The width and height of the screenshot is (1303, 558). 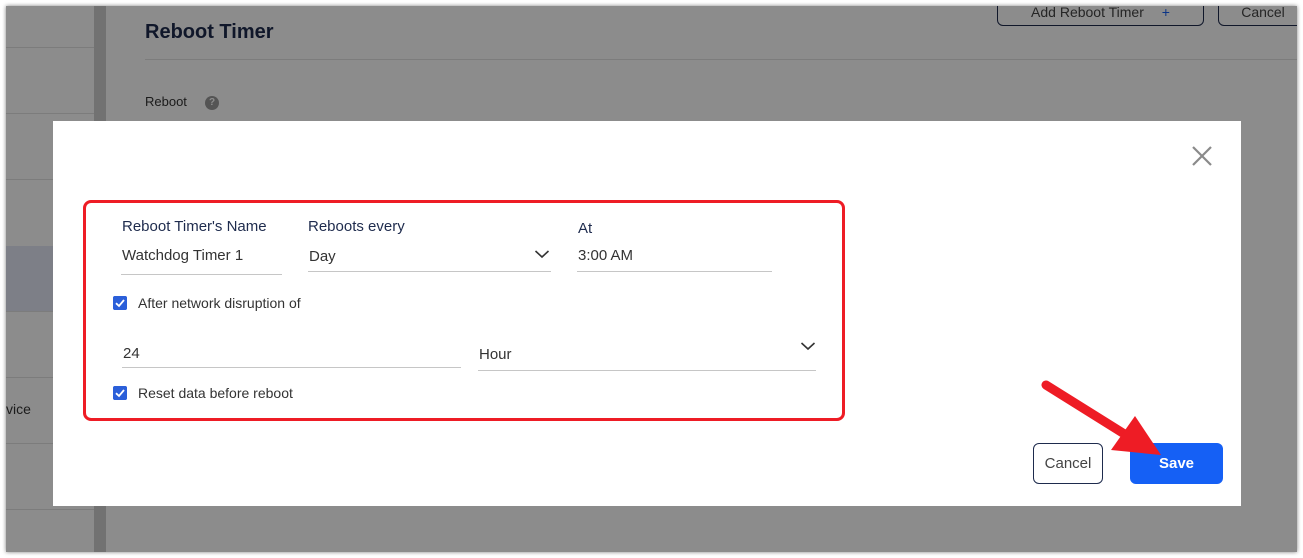 I want to click on disruption-checkbox-label: After network disruption of, so click(x=219, y=303).